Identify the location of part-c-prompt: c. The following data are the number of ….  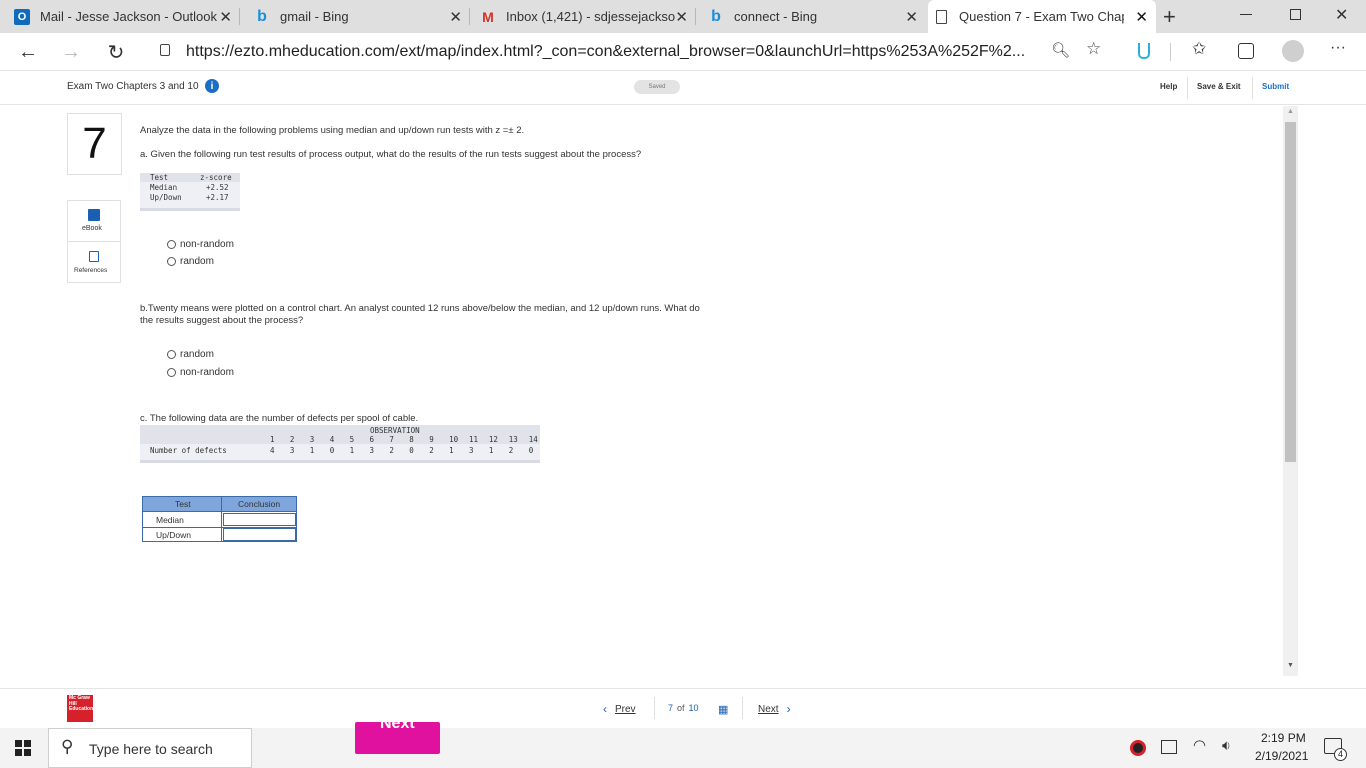
(279, 418).